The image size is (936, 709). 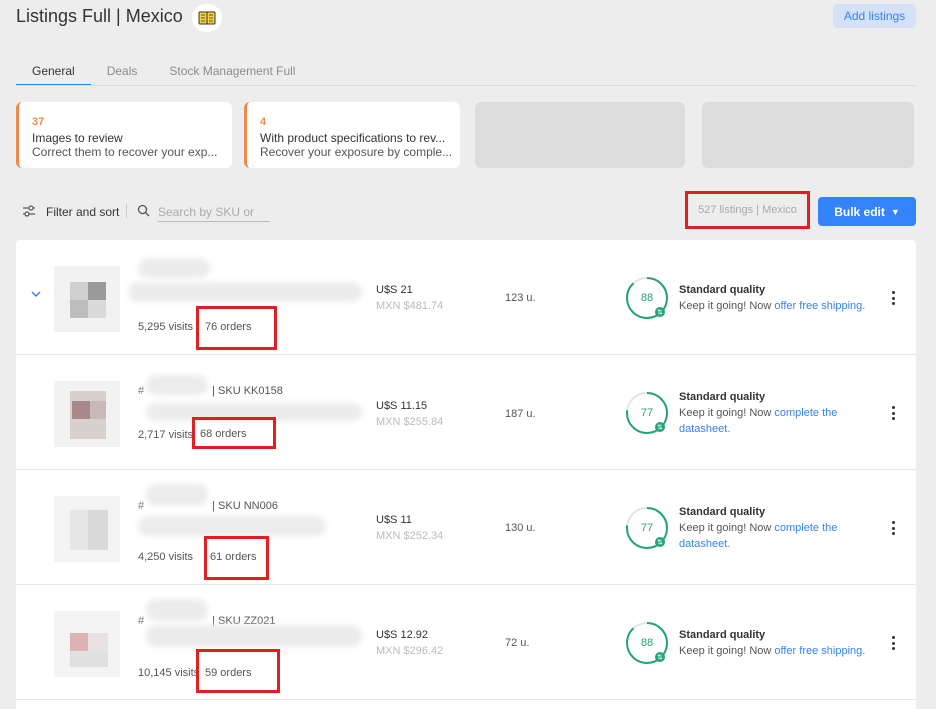 I want to click on listings-count-highlight: 527 listings | Mexico, so click(x=747, y=210).